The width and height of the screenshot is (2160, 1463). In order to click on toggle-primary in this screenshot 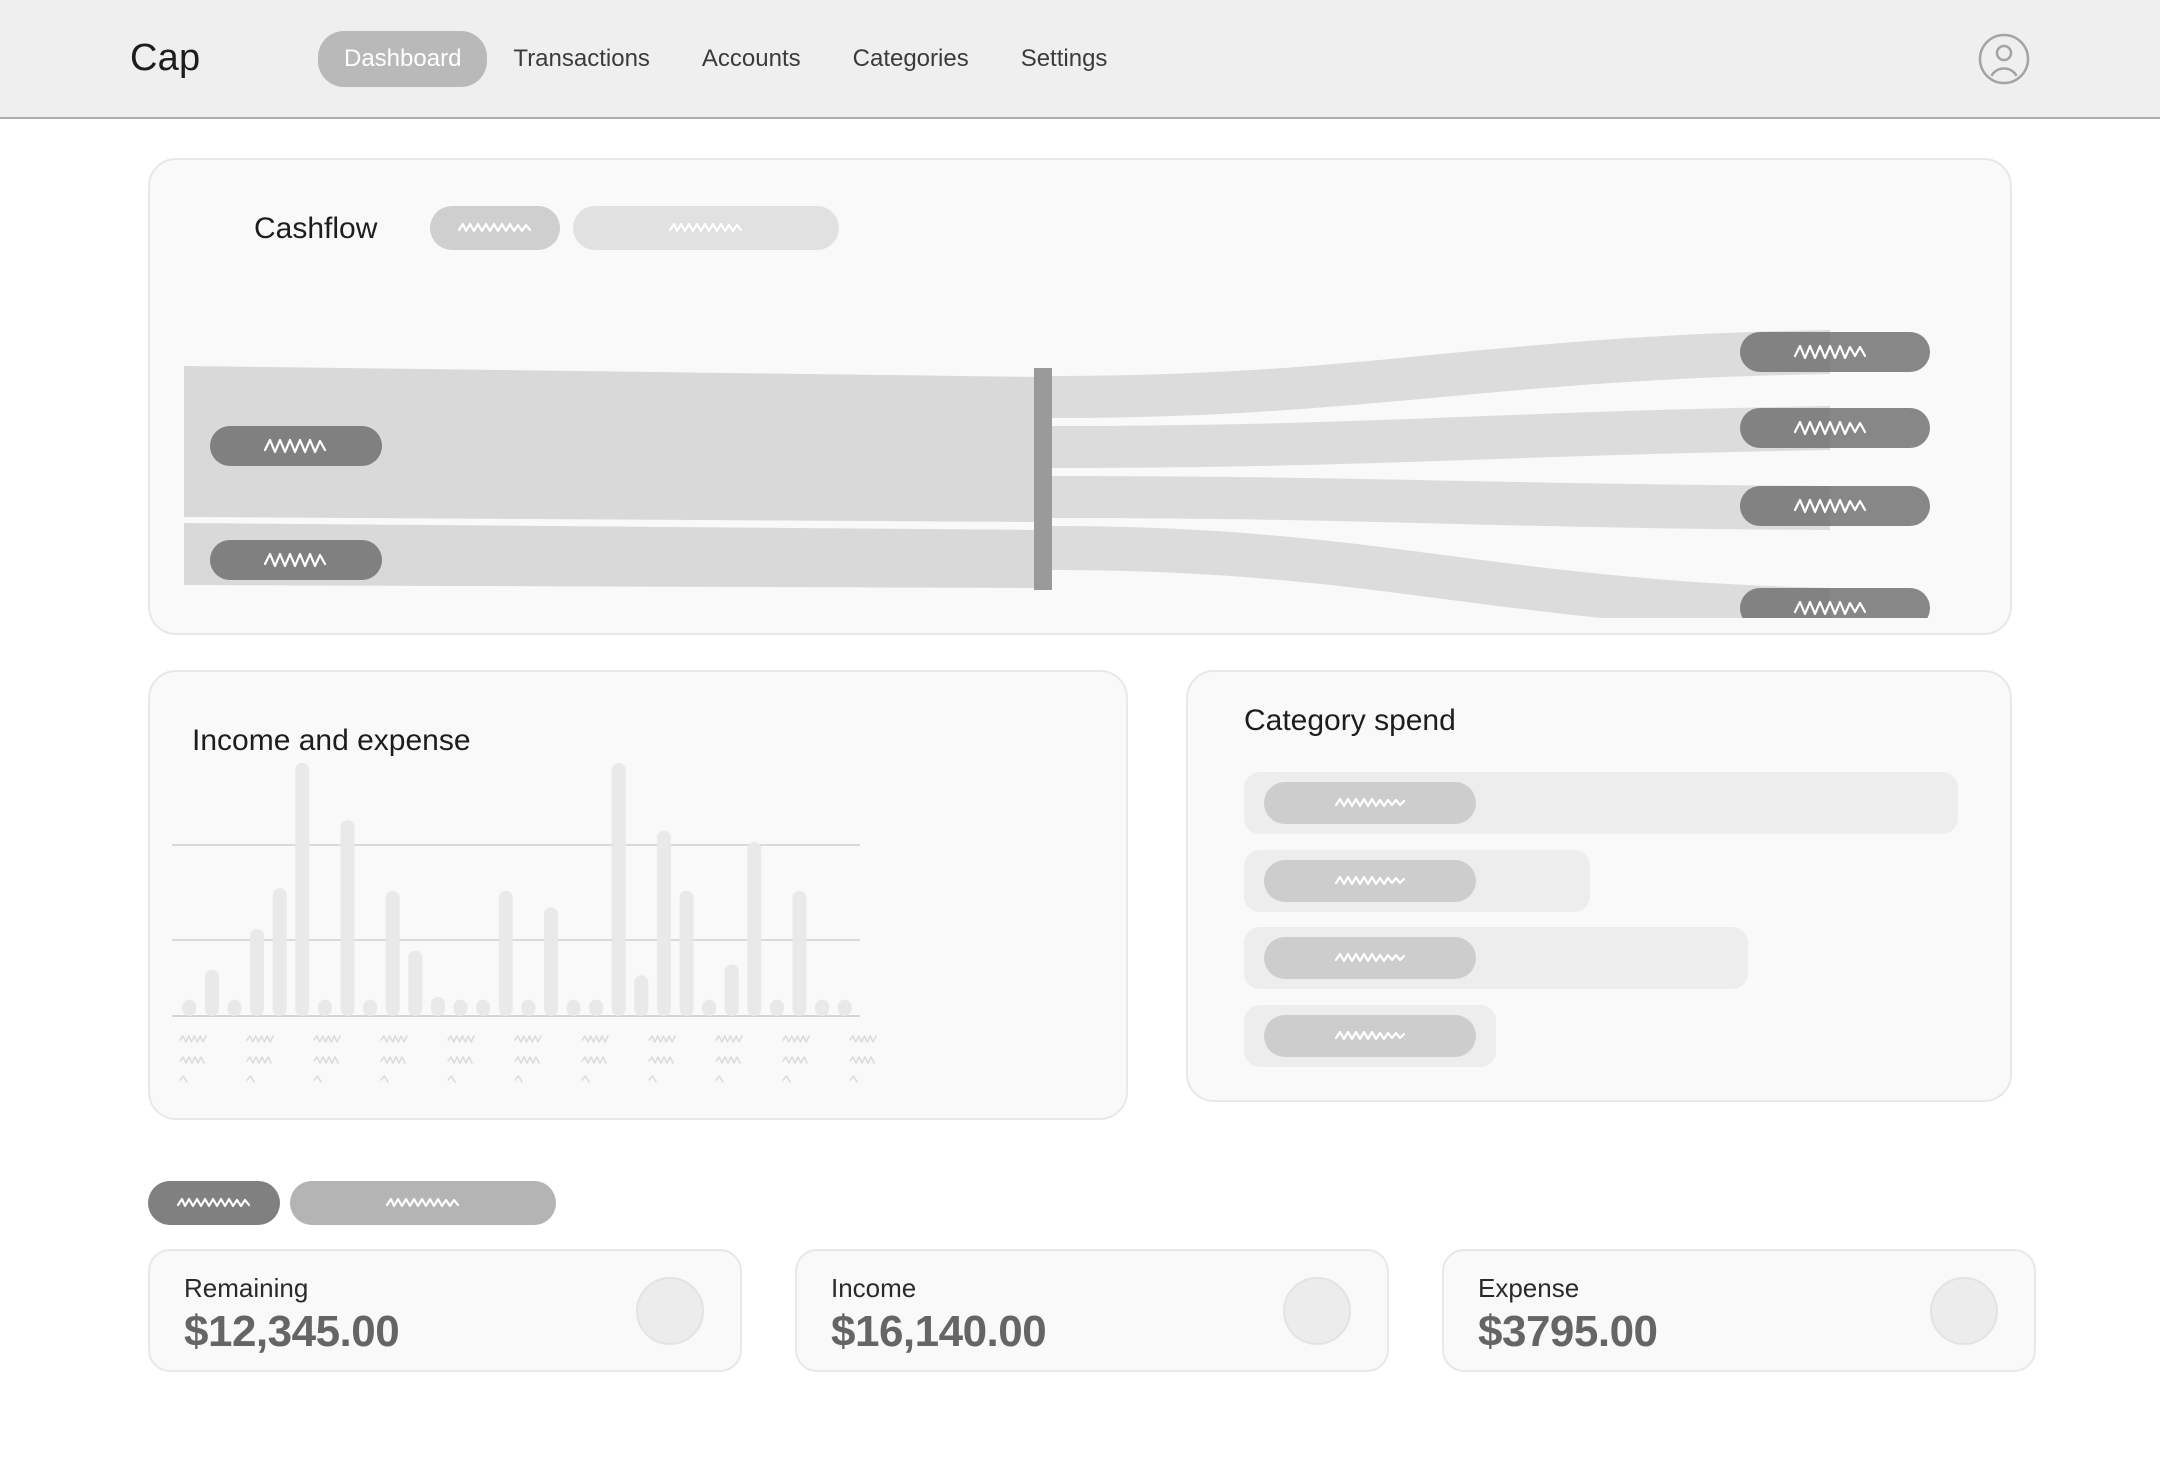, I will do `click(214, 1203)`.